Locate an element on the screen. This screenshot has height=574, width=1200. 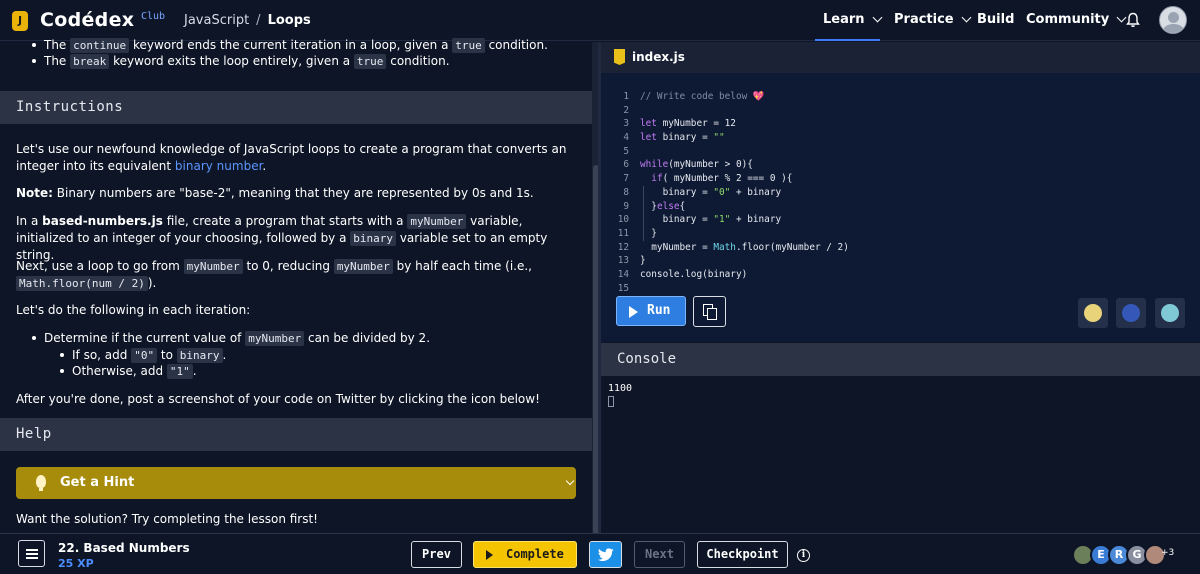
nav-build-label: Build is located at coordinates (996, 19).